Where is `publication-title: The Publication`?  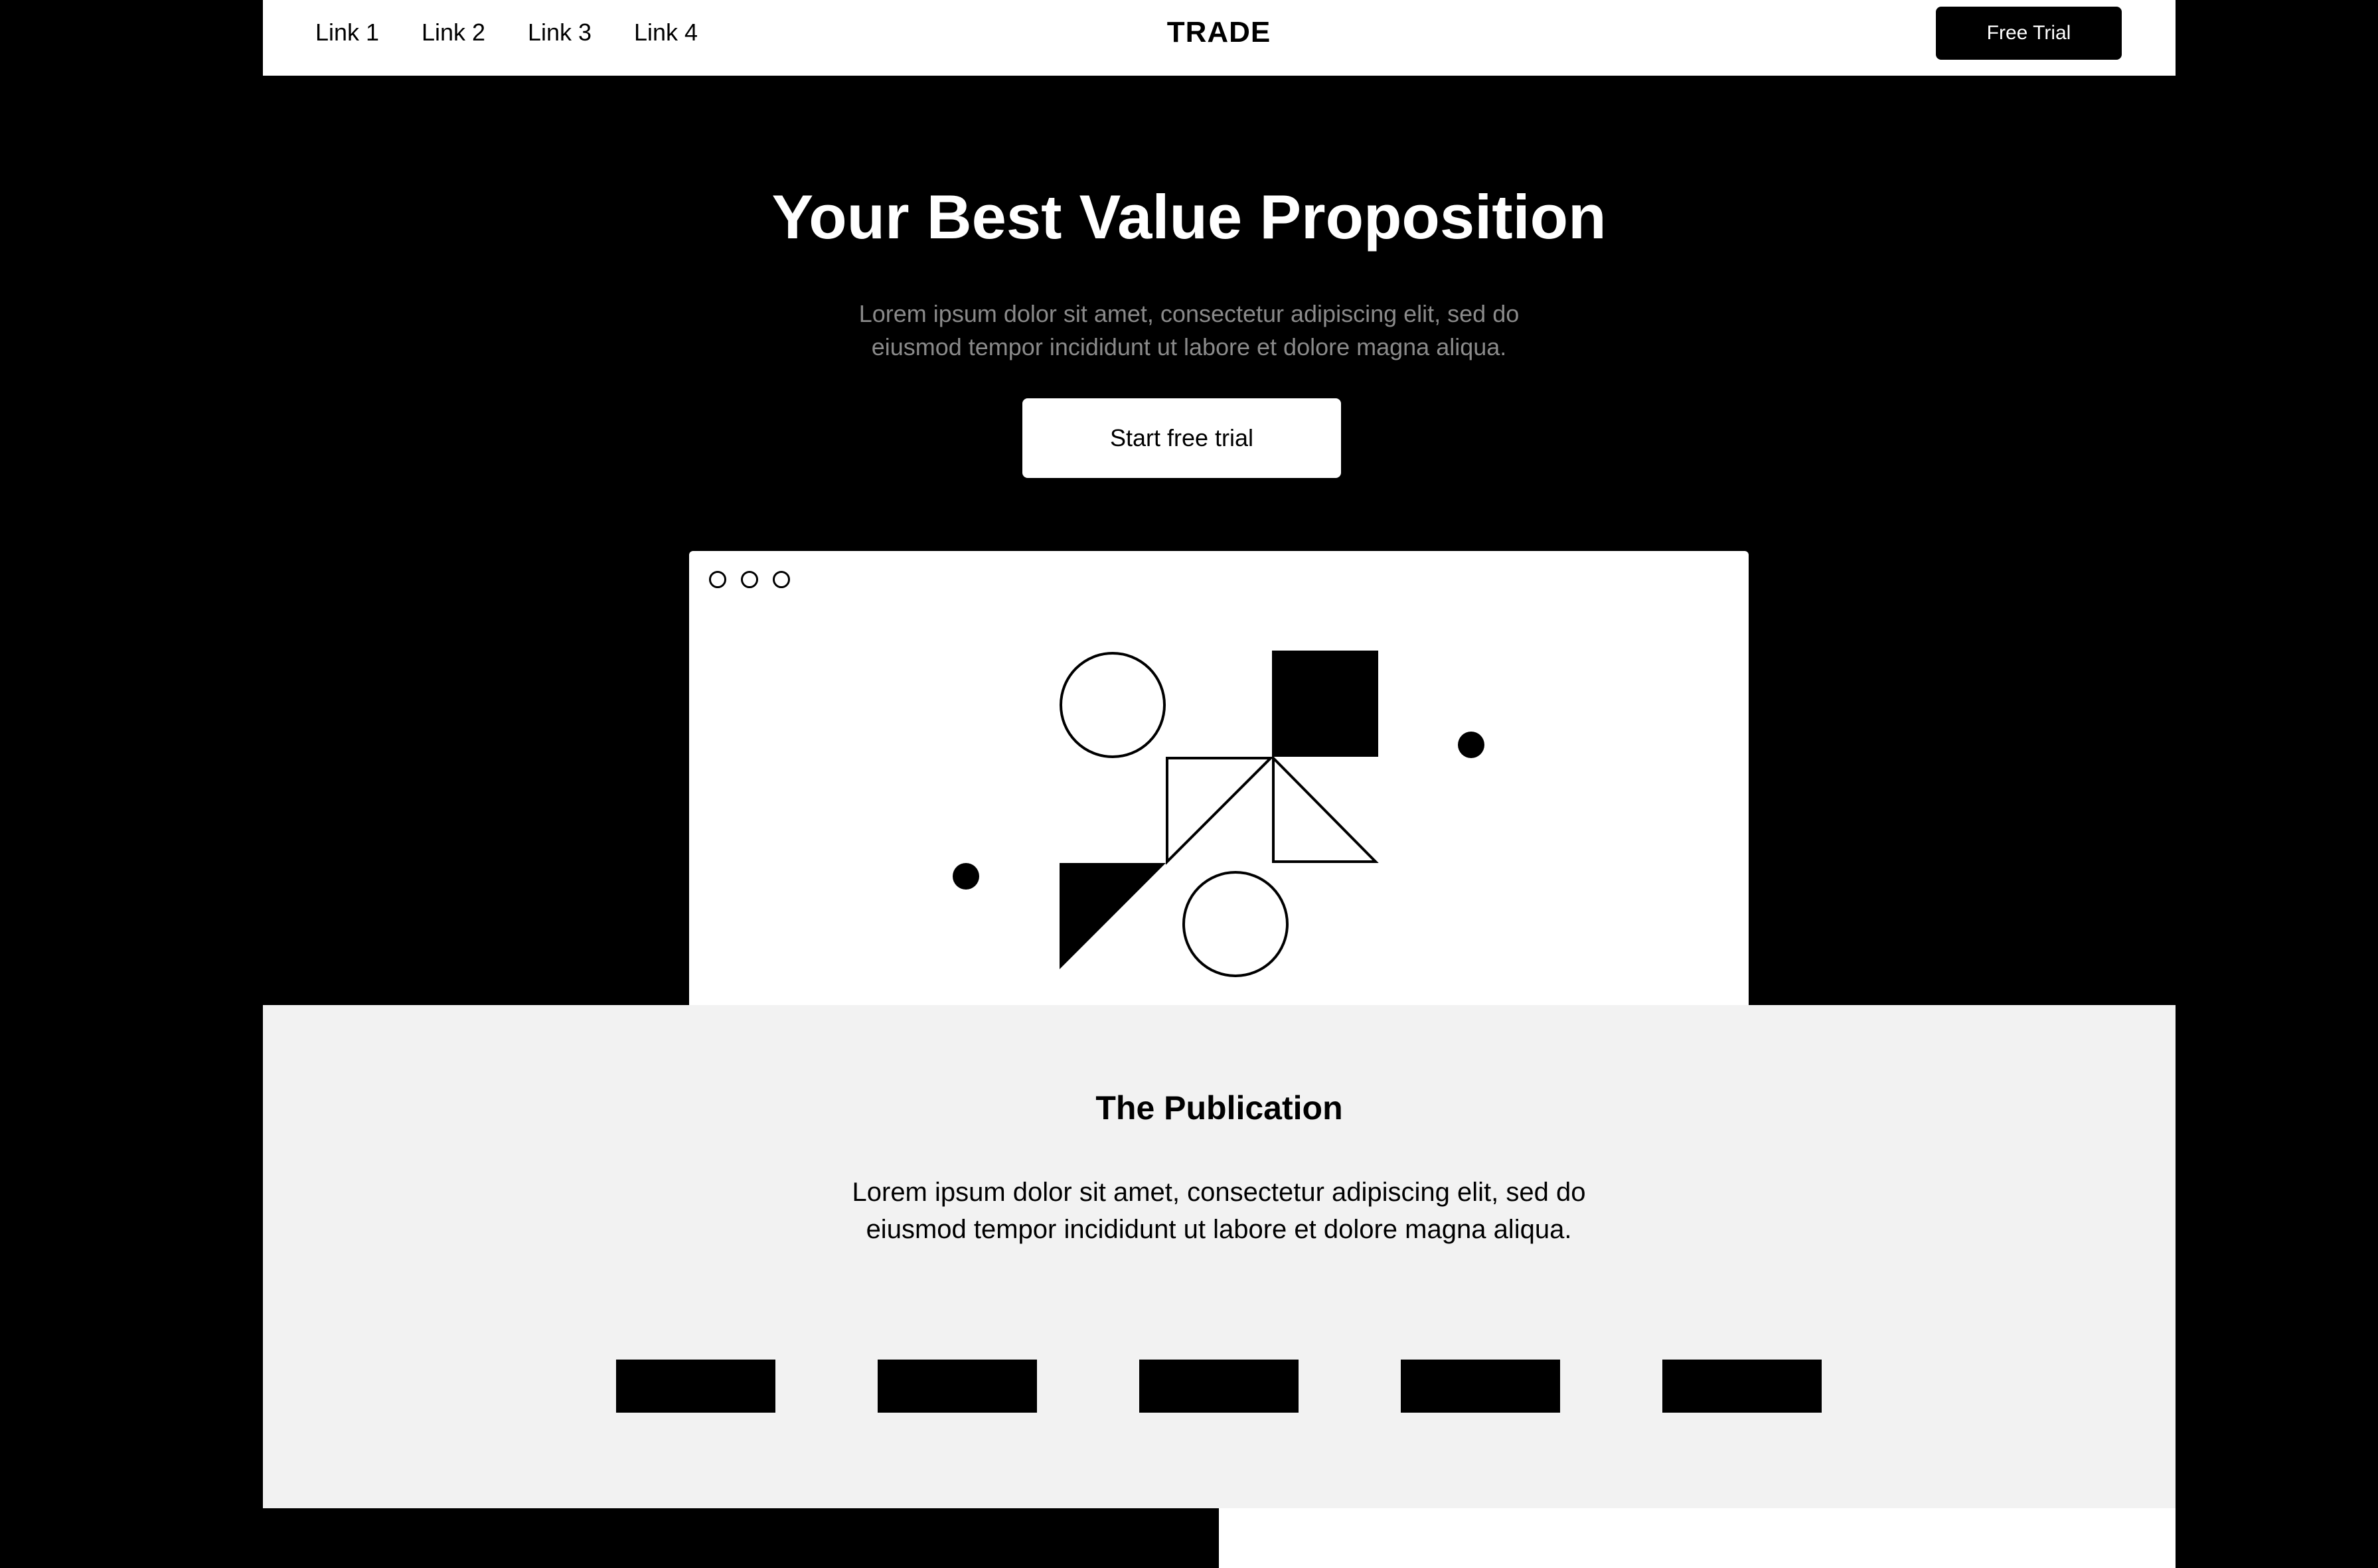
publication-title: The Publication is located at coordinates (1219, 1108).